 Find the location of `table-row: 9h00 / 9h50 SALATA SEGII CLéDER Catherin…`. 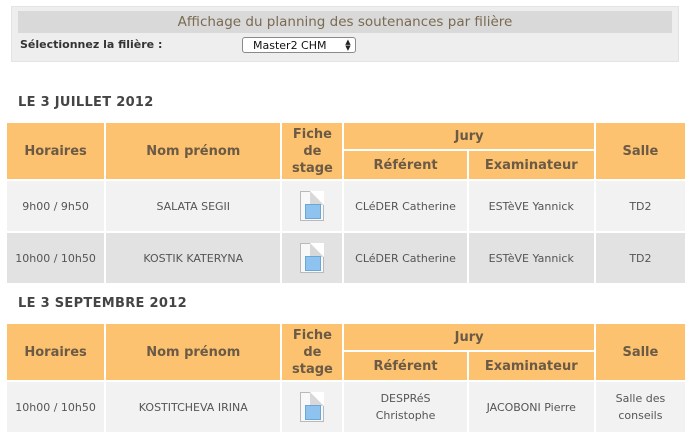

table-row: 9h00 / 9h50 SALATA SEGII CLéDER Catherin… is located at coordinates (346, 206).